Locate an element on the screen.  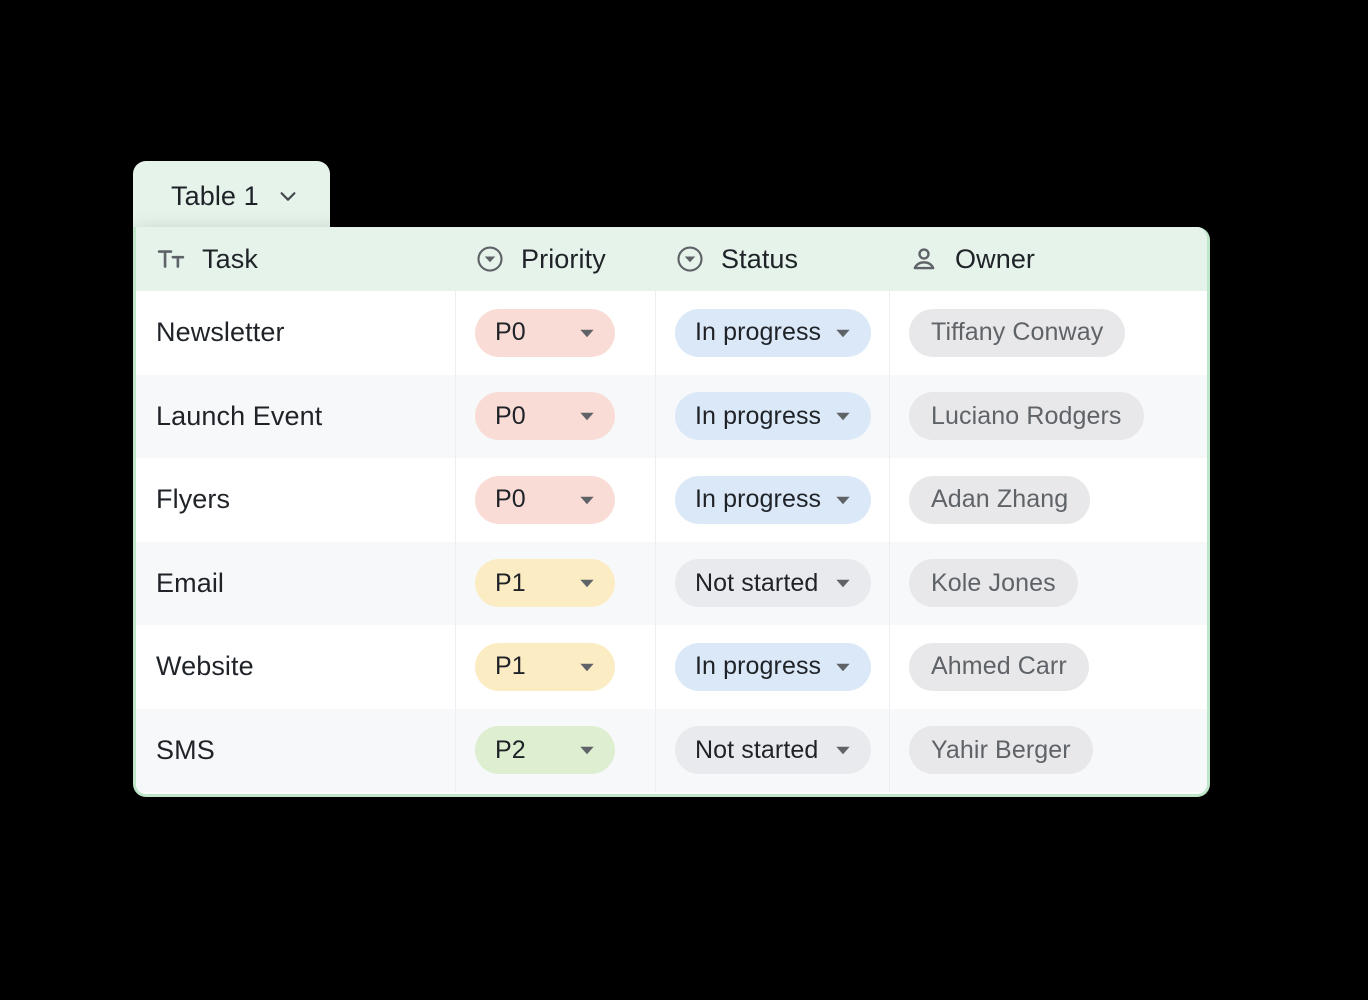
owner-name: Luciano Rodgers is located at coordinates (1026, 415).